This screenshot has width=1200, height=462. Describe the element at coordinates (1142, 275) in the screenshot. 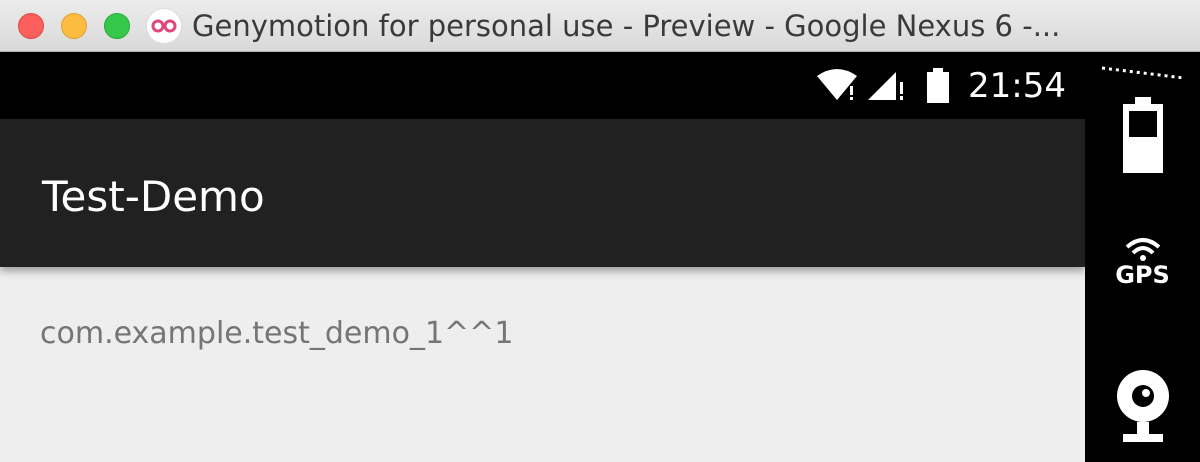

I see `gps-label: GPS` at that location.